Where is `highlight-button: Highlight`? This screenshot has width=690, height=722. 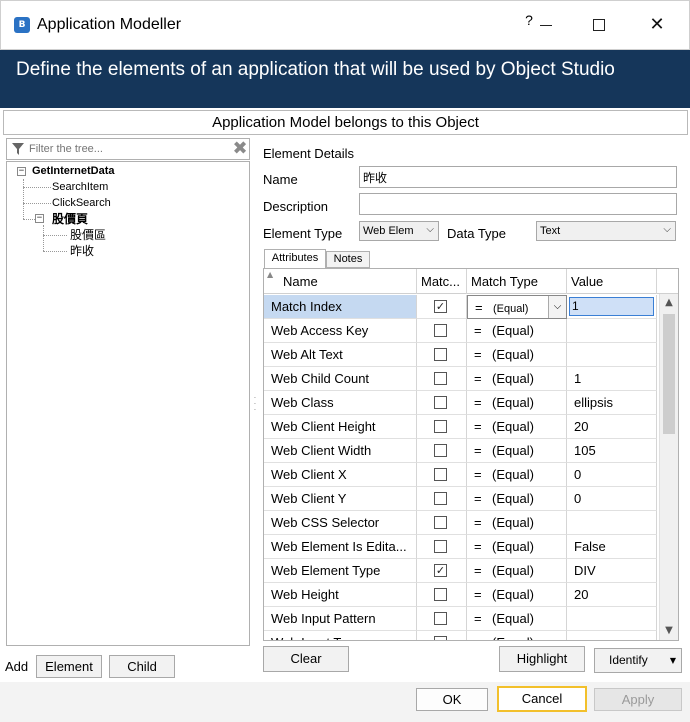 highlight-button: Highlight is located at coordinates (542, 659).